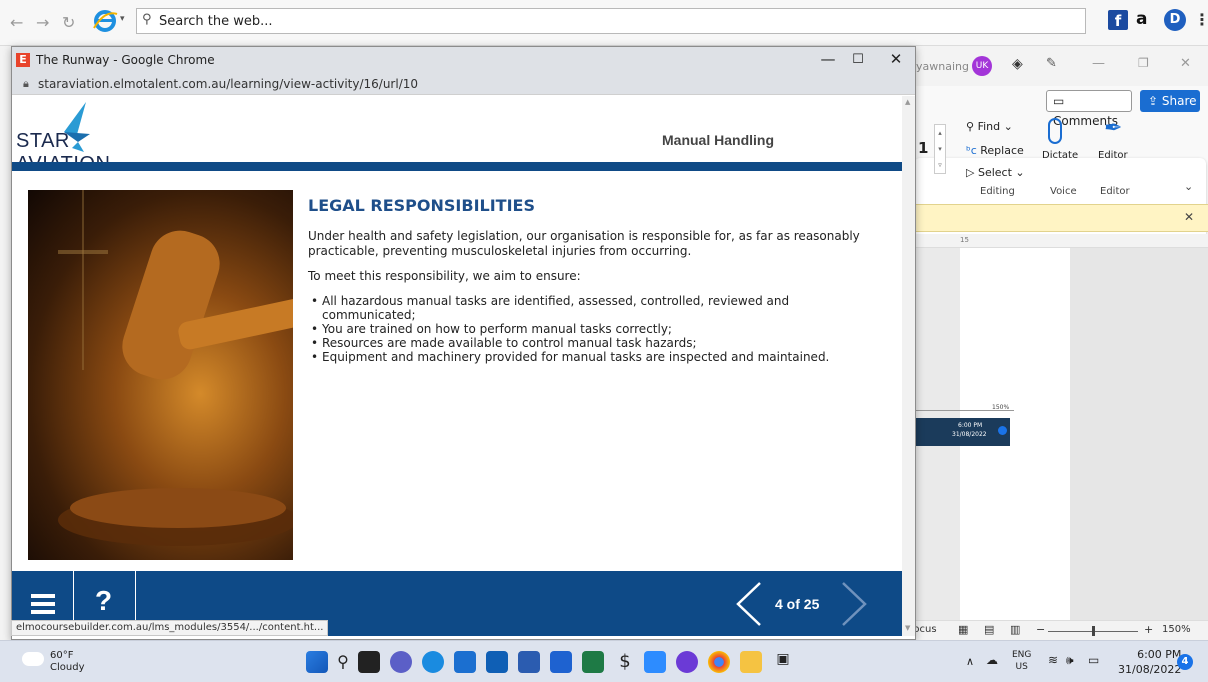  Describe the element at coordinates (751, 662) in the screenshot. I see `file-explorer-icon` at that location.